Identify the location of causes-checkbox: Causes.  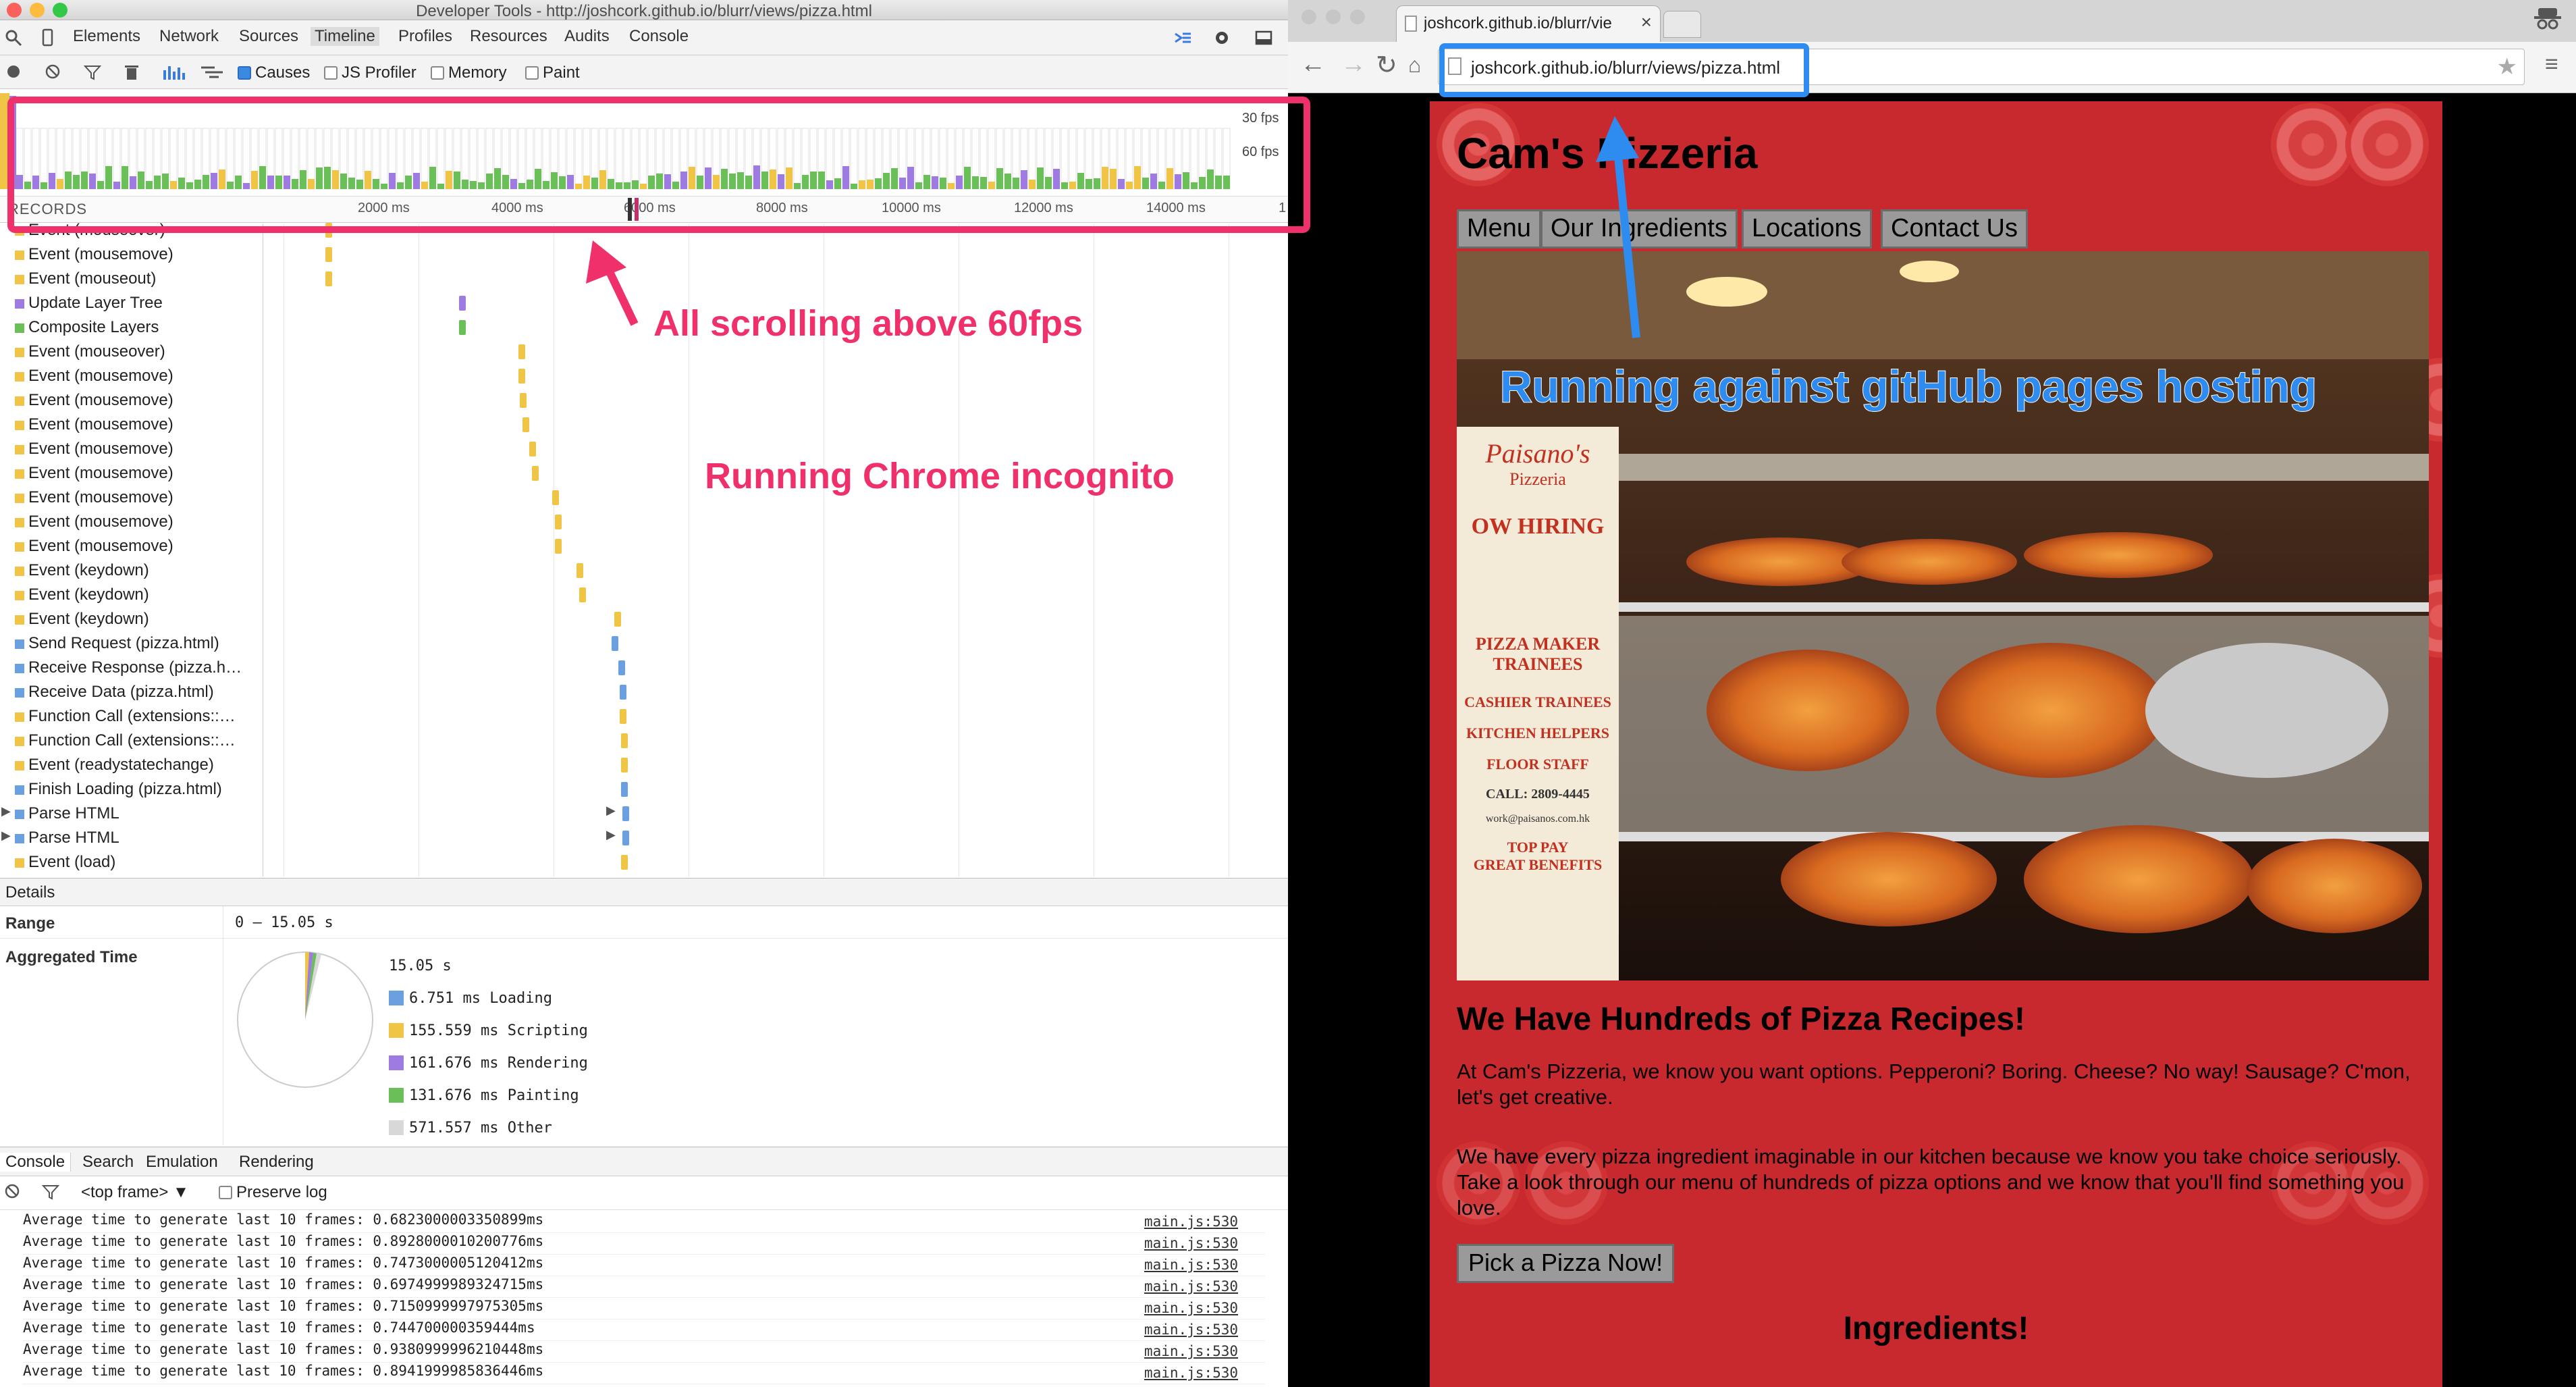
(274, 72).